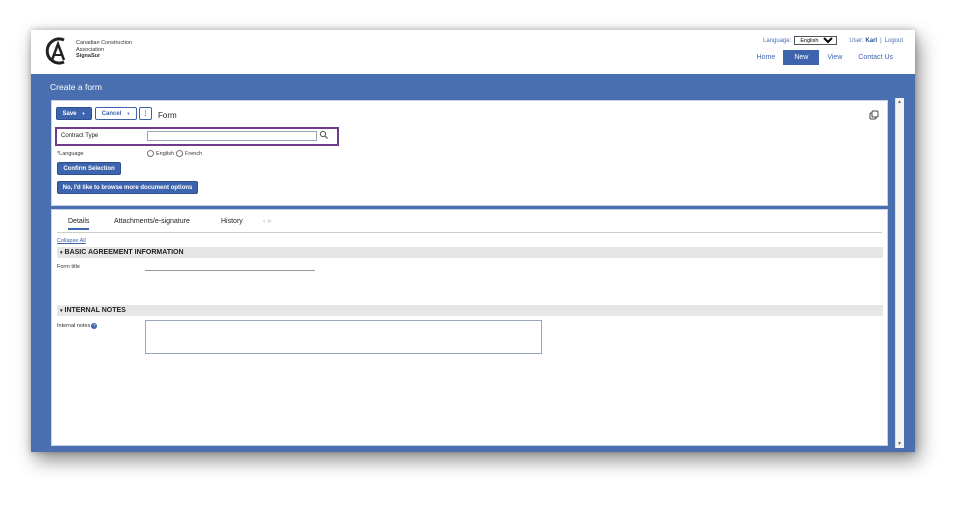  Describe the element at coordinates (88, 56) in the screenshot. I see `org-line-3: SignaSur` at that location.